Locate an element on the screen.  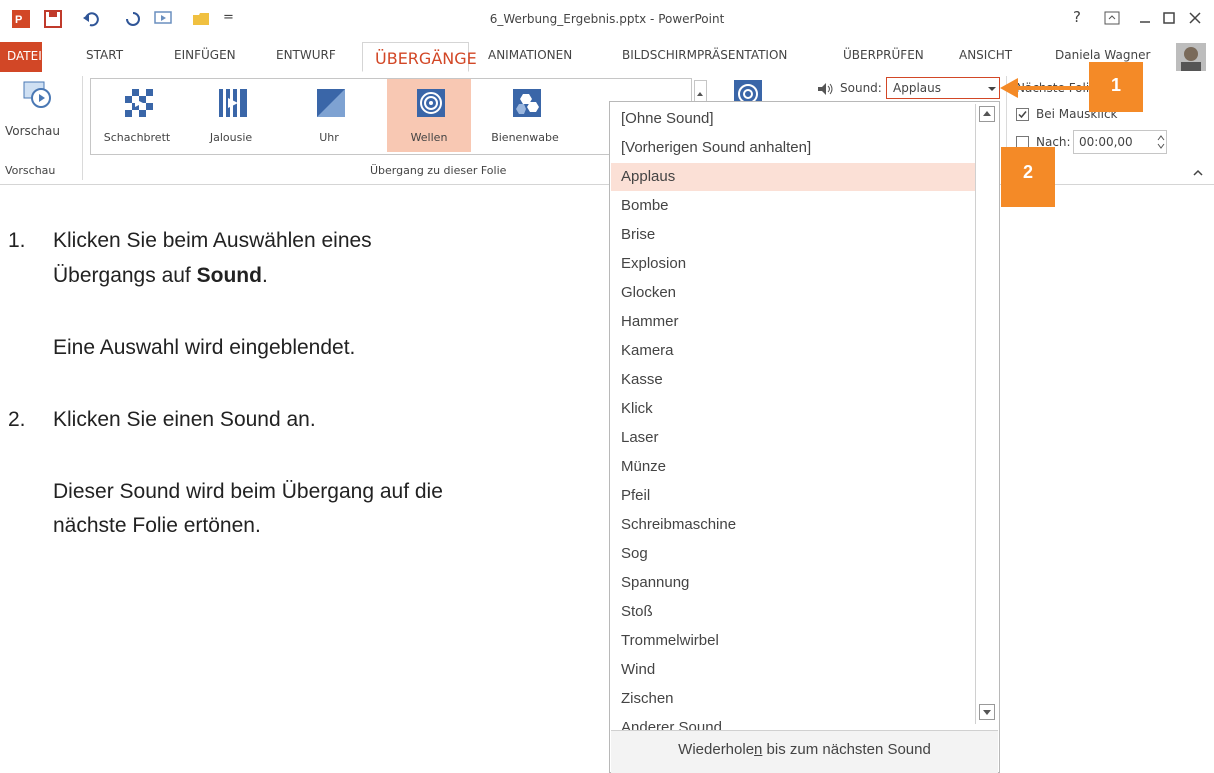
step-1-note: Eine Auswahl wird eingeblendet. is located at coordinates (204, 347).